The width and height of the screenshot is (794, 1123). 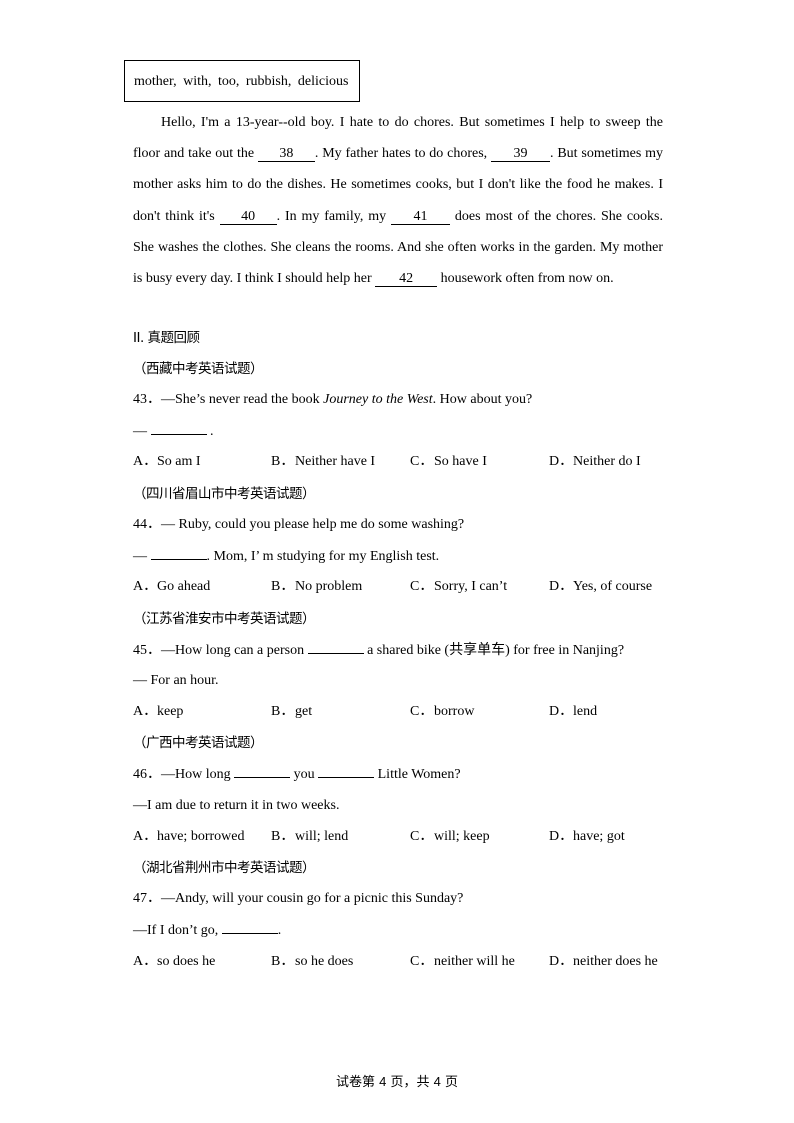 I want to click on passage-segment: . In my family, my, so click(x=334, y=216).